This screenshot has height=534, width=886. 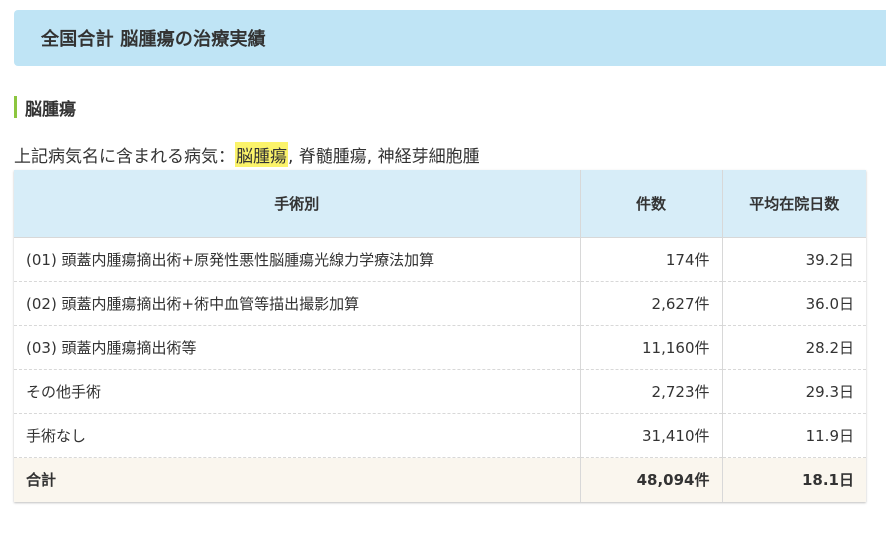 I want to click on case-count: 174件, so click(x=651, y=259).